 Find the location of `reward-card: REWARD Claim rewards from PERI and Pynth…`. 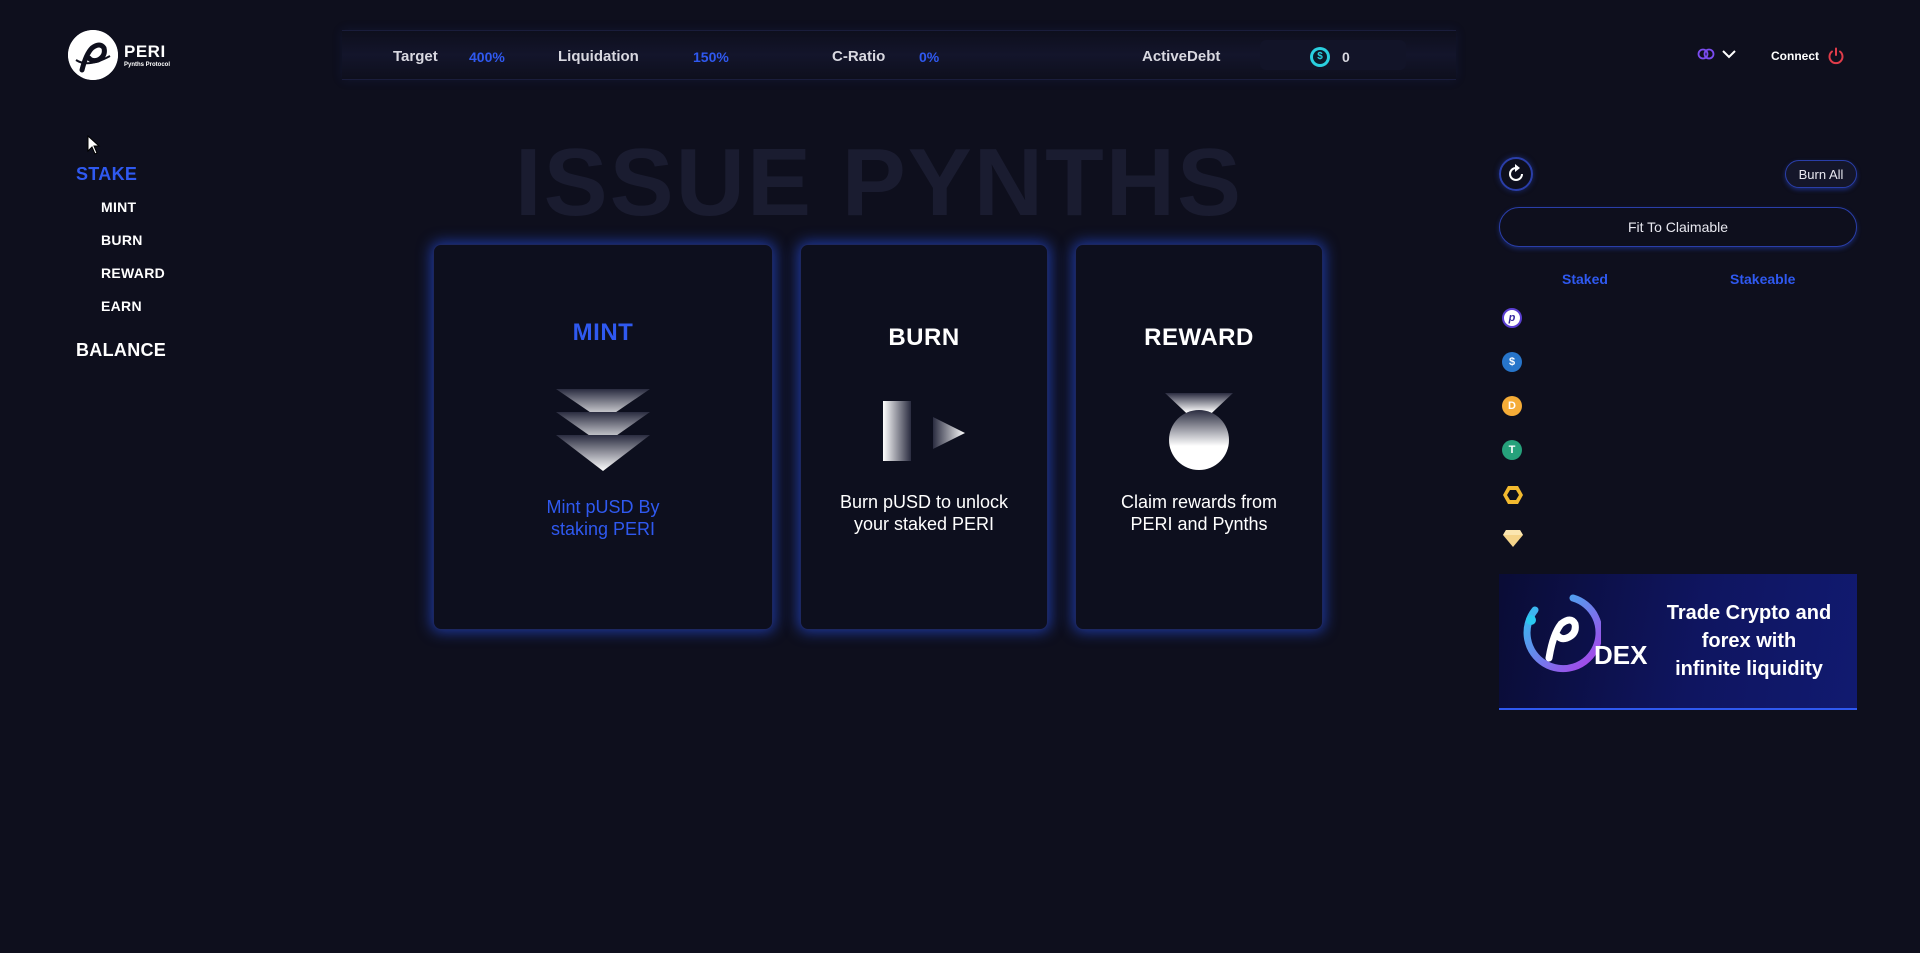

reward-card: REWARD Claim rewards from PERI and Pynth… is located at coordinates (1199, 437).